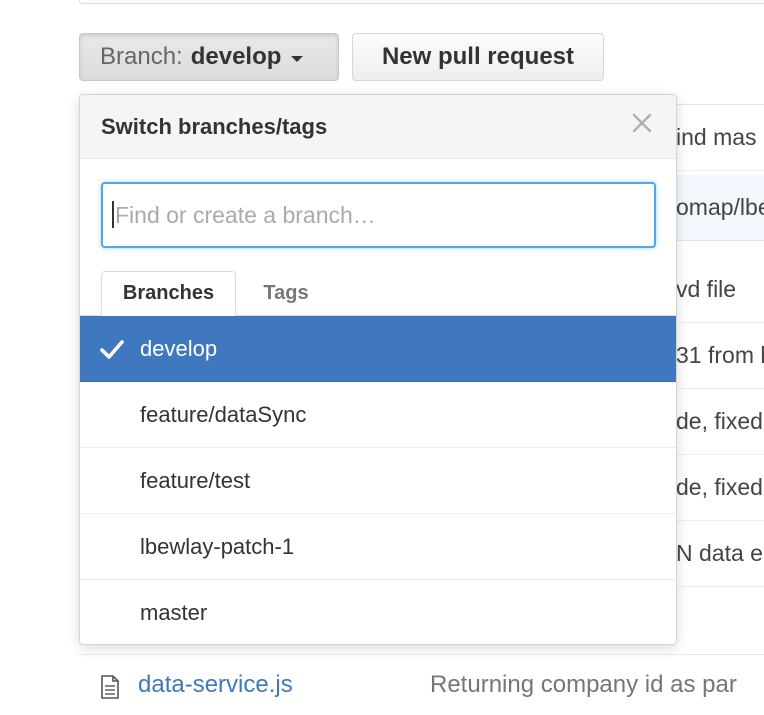  I want to click on file-link: data-service.js, so click(215, 685).